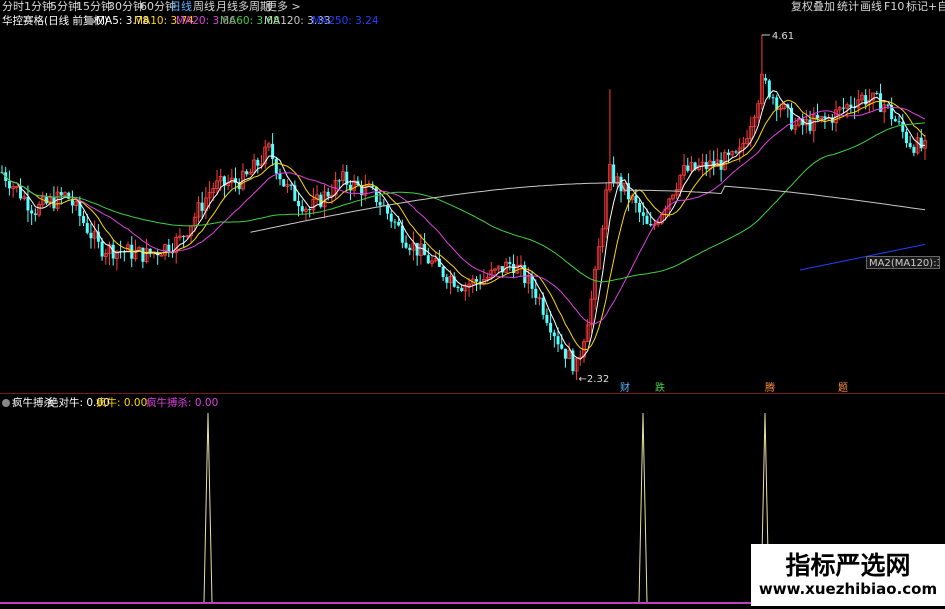 The image size is (945, 609). I want to click on event-marker-2: 腾, so click(770, 388).